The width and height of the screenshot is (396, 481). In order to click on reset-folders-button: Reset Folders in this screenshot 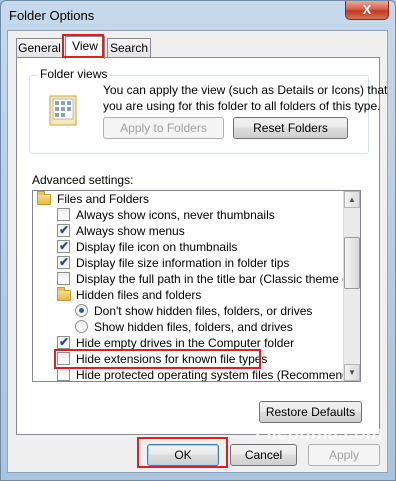, I will do `click(290, 128)`.